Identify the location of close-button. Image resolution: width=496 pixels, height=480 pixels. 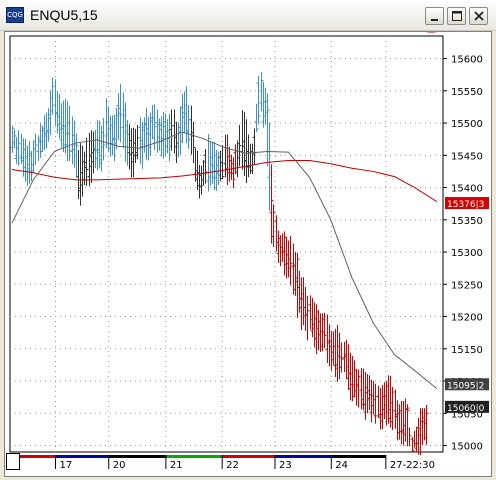
(478, 16).